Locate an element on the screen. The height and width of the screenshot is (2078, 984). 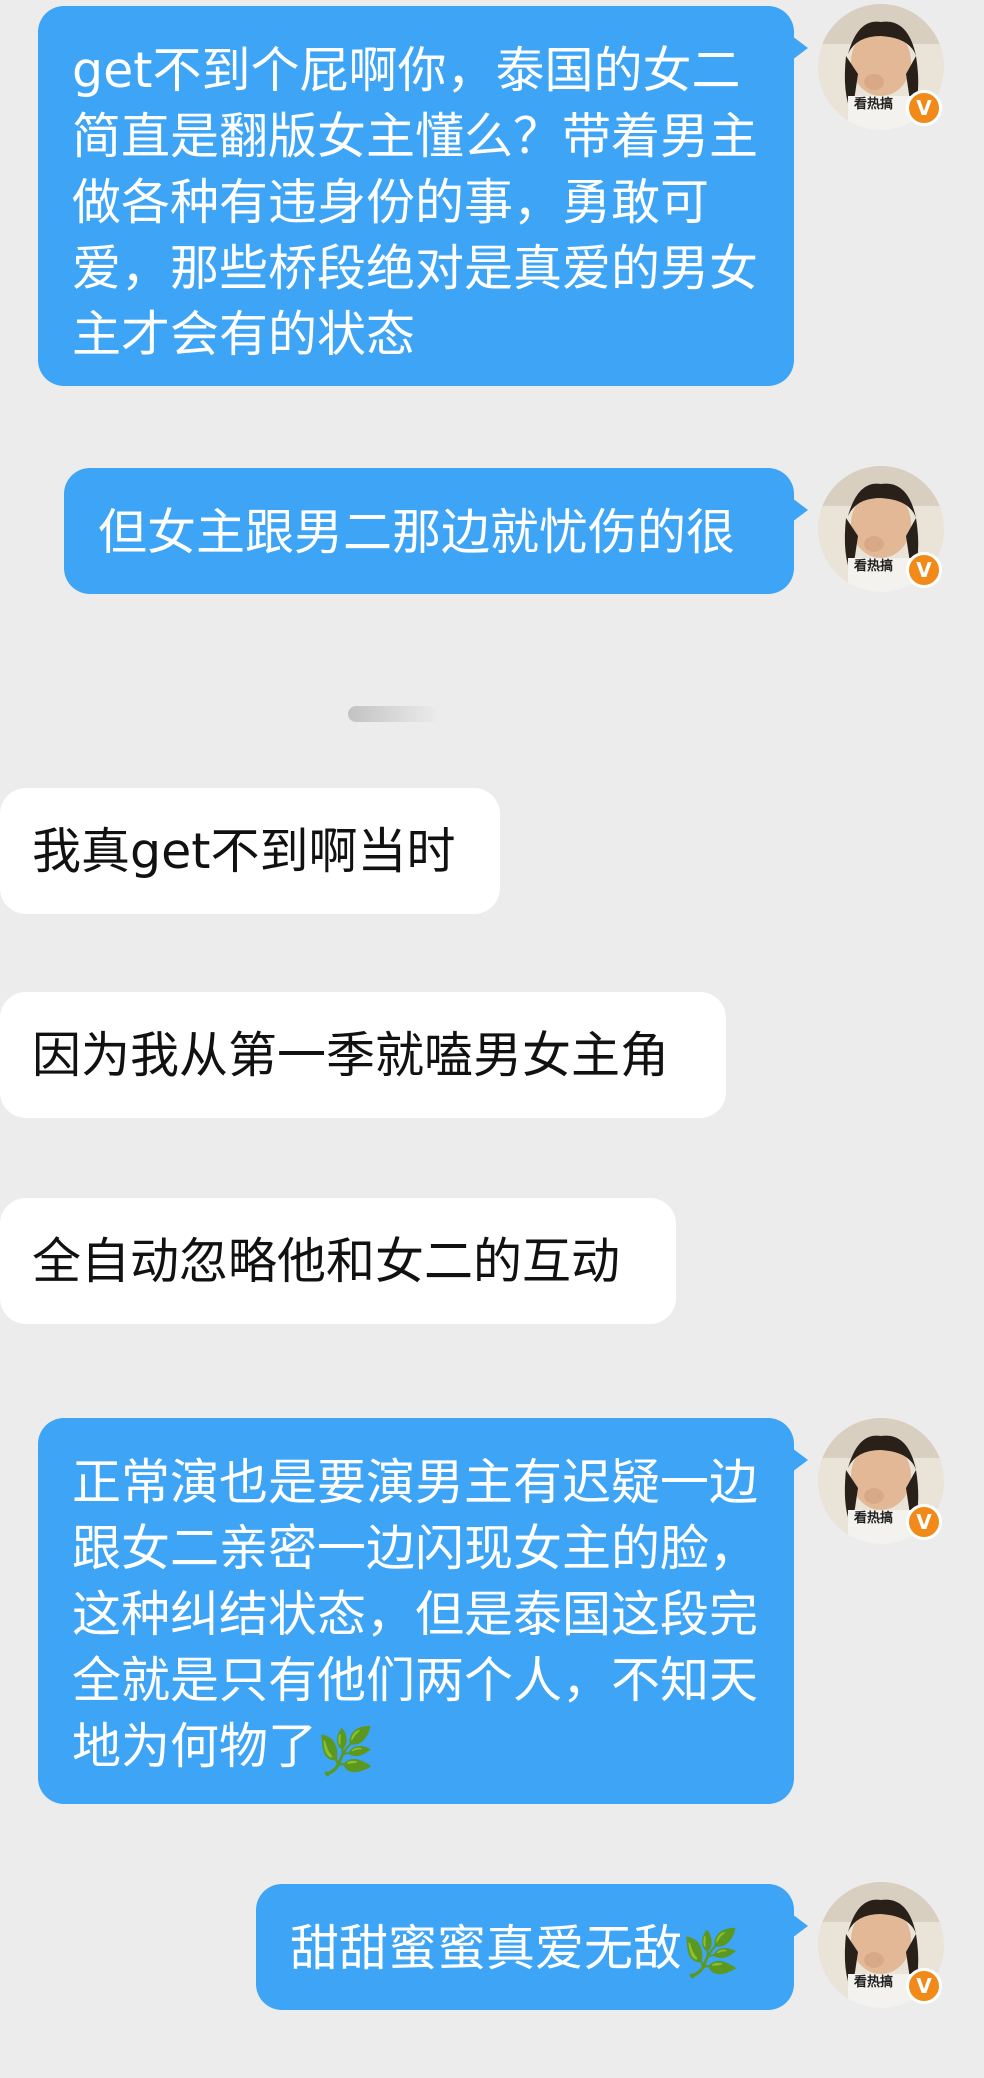
message-bubble-incoming: 我真get不到啊当时 is located at coordinates (250, 851).